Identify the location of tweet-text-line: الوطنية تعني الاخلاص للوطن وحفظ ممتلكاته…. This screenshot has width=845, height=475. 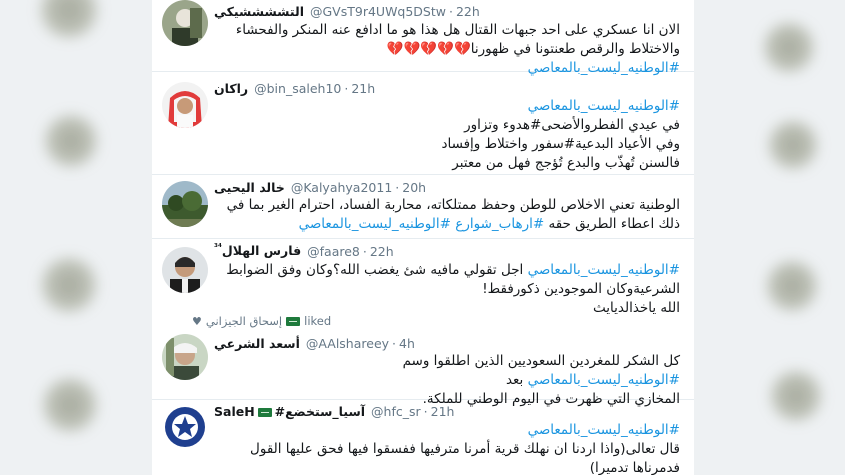
(453, 205).